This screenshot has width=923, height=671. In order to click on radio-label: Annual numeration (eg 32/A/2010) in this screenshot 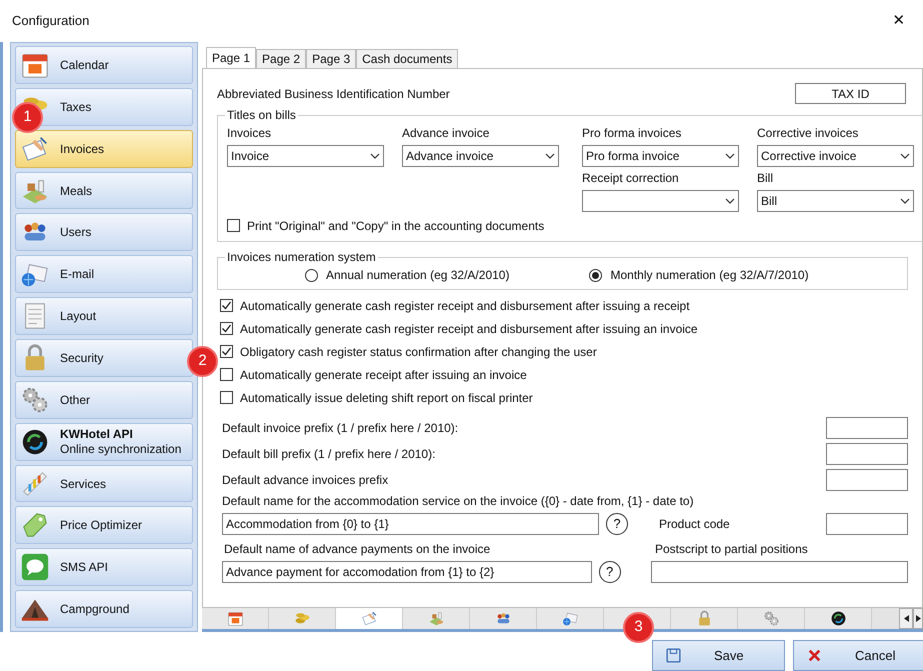, I will do `click(418, 275)`.